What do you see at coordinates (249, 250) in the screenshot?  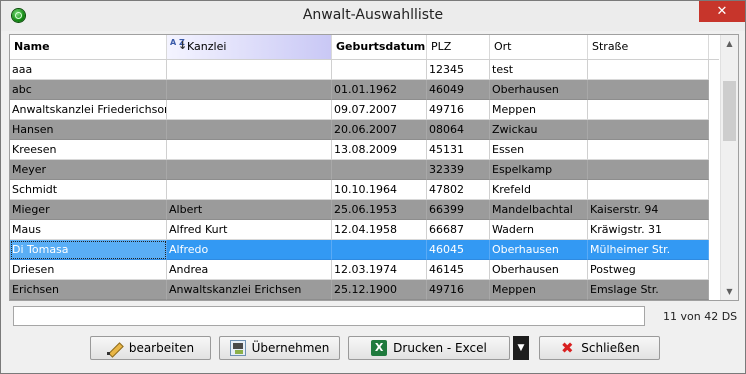 I see `table-cell: Alfredo` at bounding box center [249, 250].